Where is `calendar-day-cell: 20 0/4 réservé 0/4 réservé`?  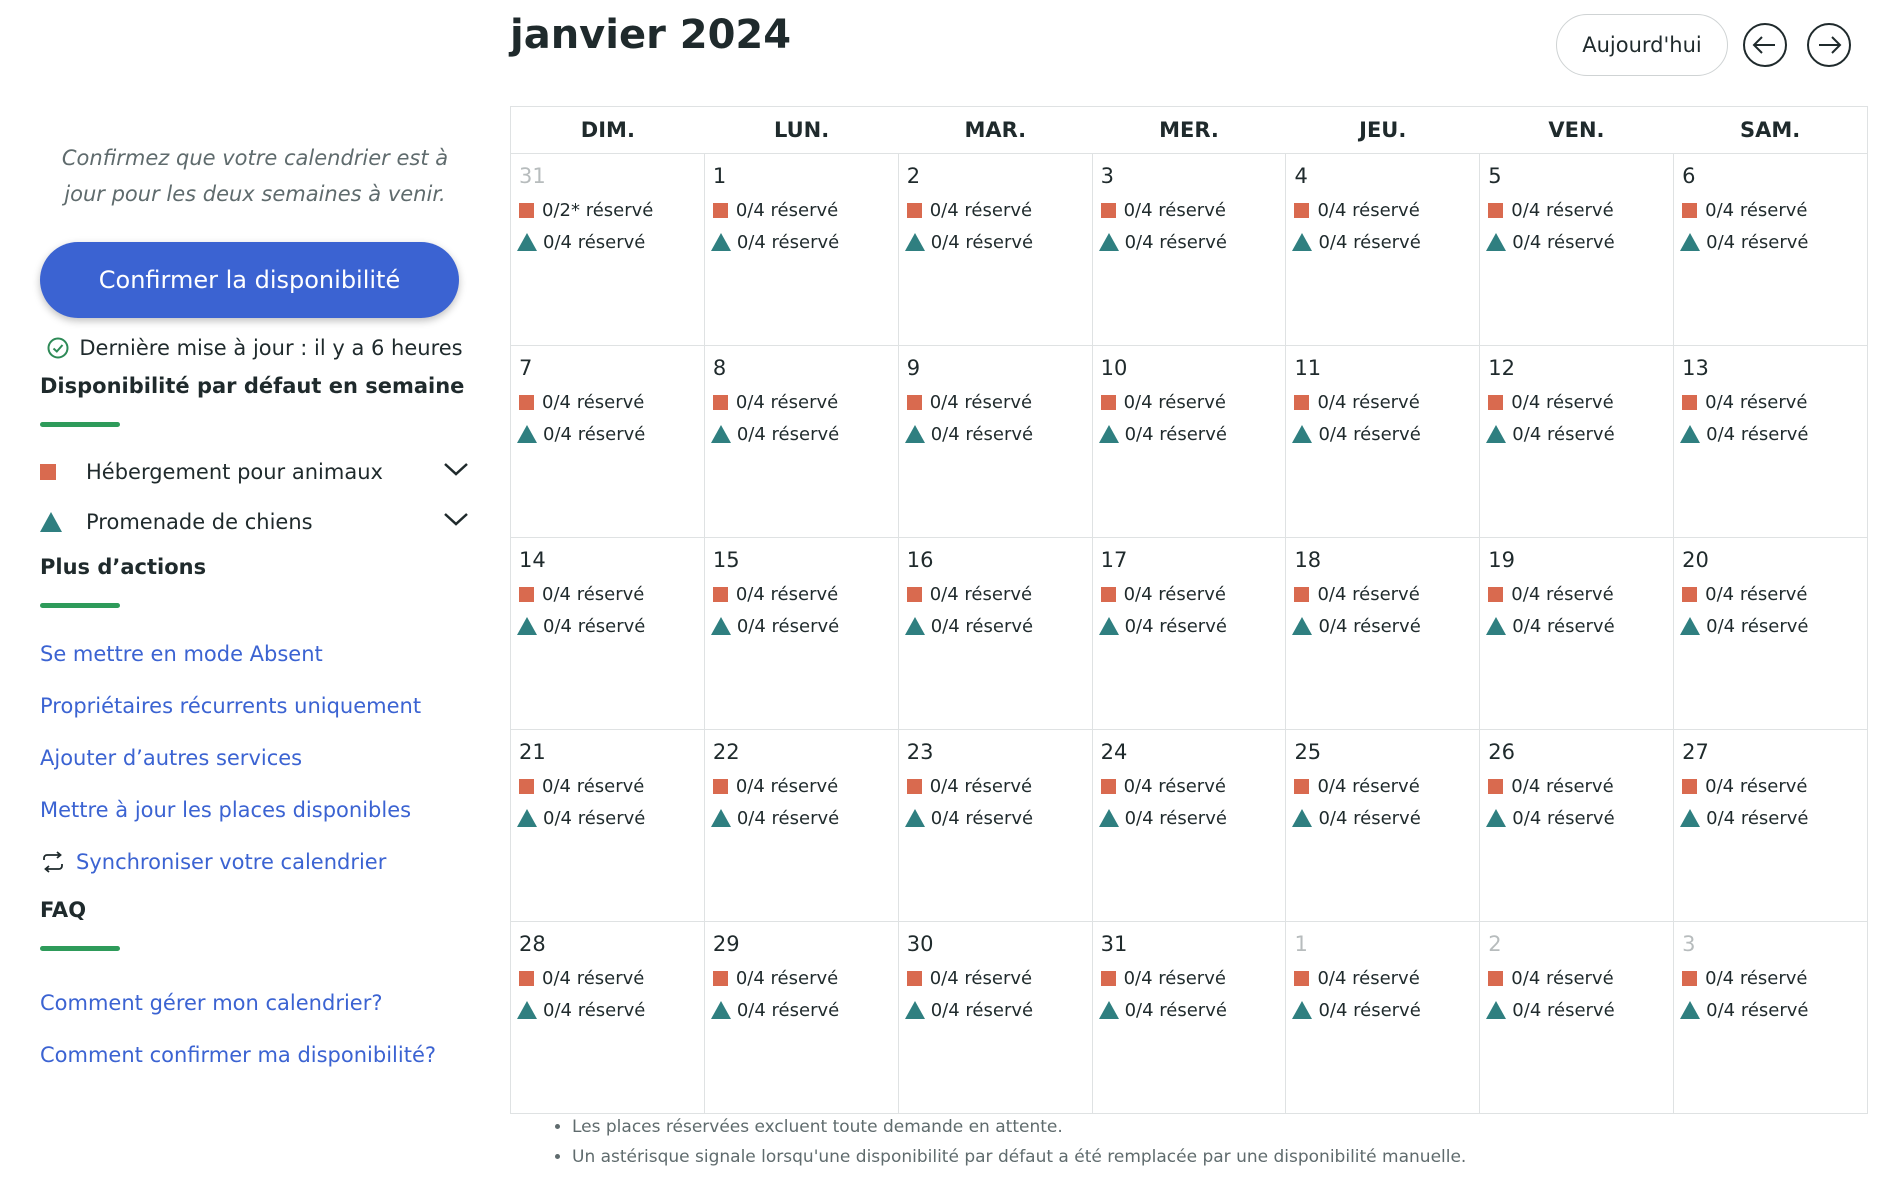 calendar-day-cell: 20 0/4 réservé 0/4 réservé is located at coordinates (1770, 633).